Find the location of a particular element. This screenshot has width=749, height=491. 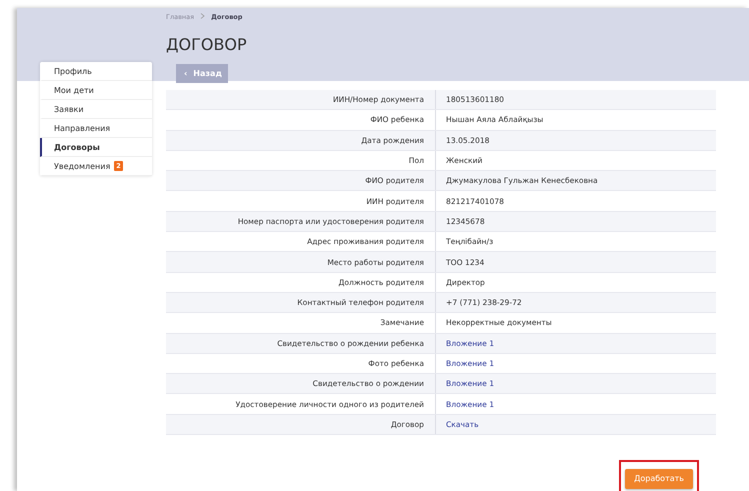

sidebar-item: Договоры is located at coordinates (96, 147).